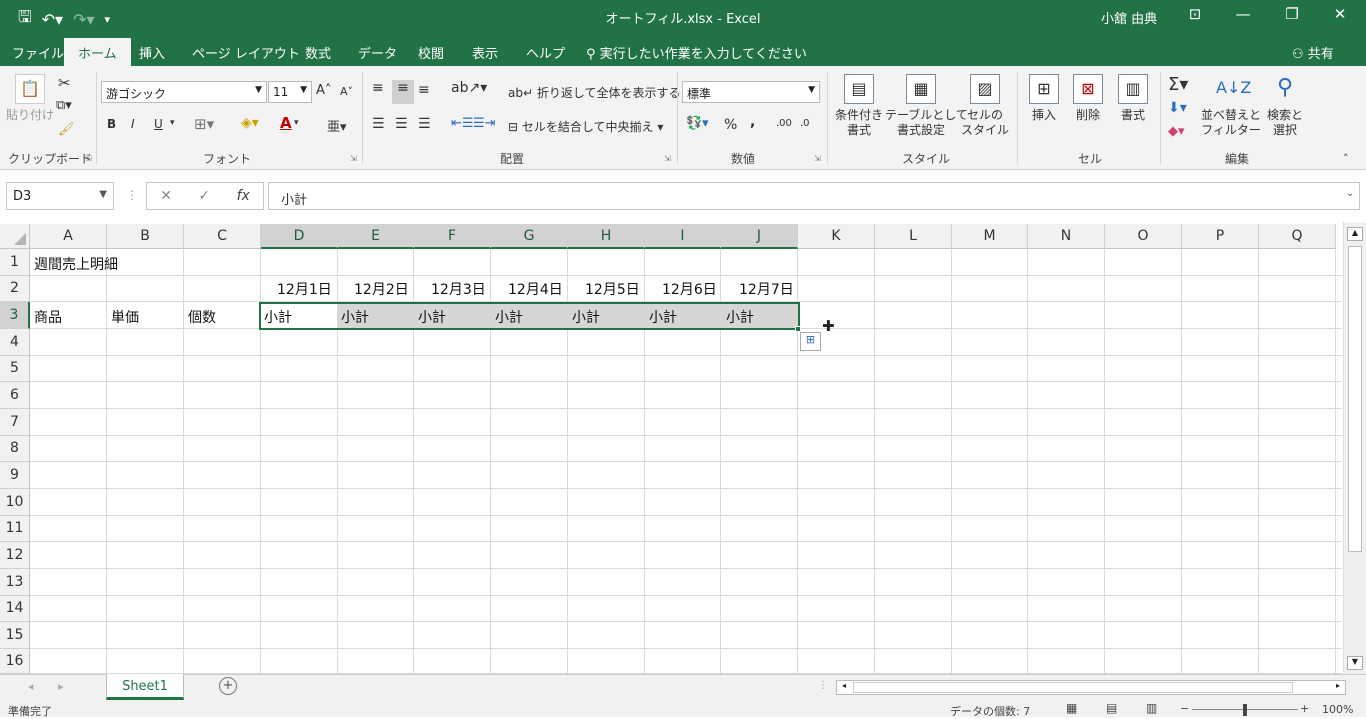 Image resolution: width=1366 pixels, height=719 pixels. I want to click on next-sheet-icon: ▸, so click(61, 686).